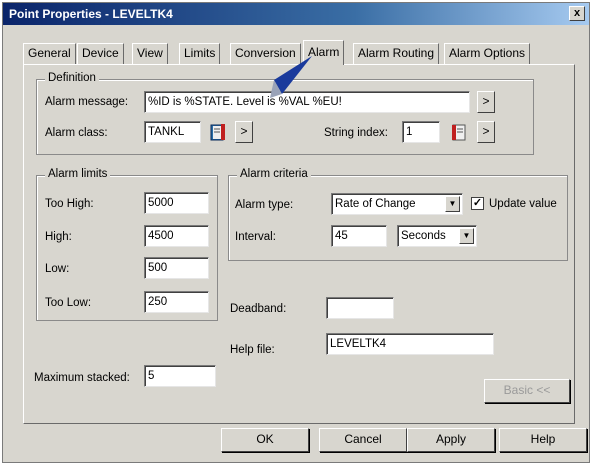 The height and width of the screenshot is (465, 592). What do you see at coordinates (172, 132) in the screenshot?
I see `alarm-class-field: TANKL` at bounding box center [172, 132].